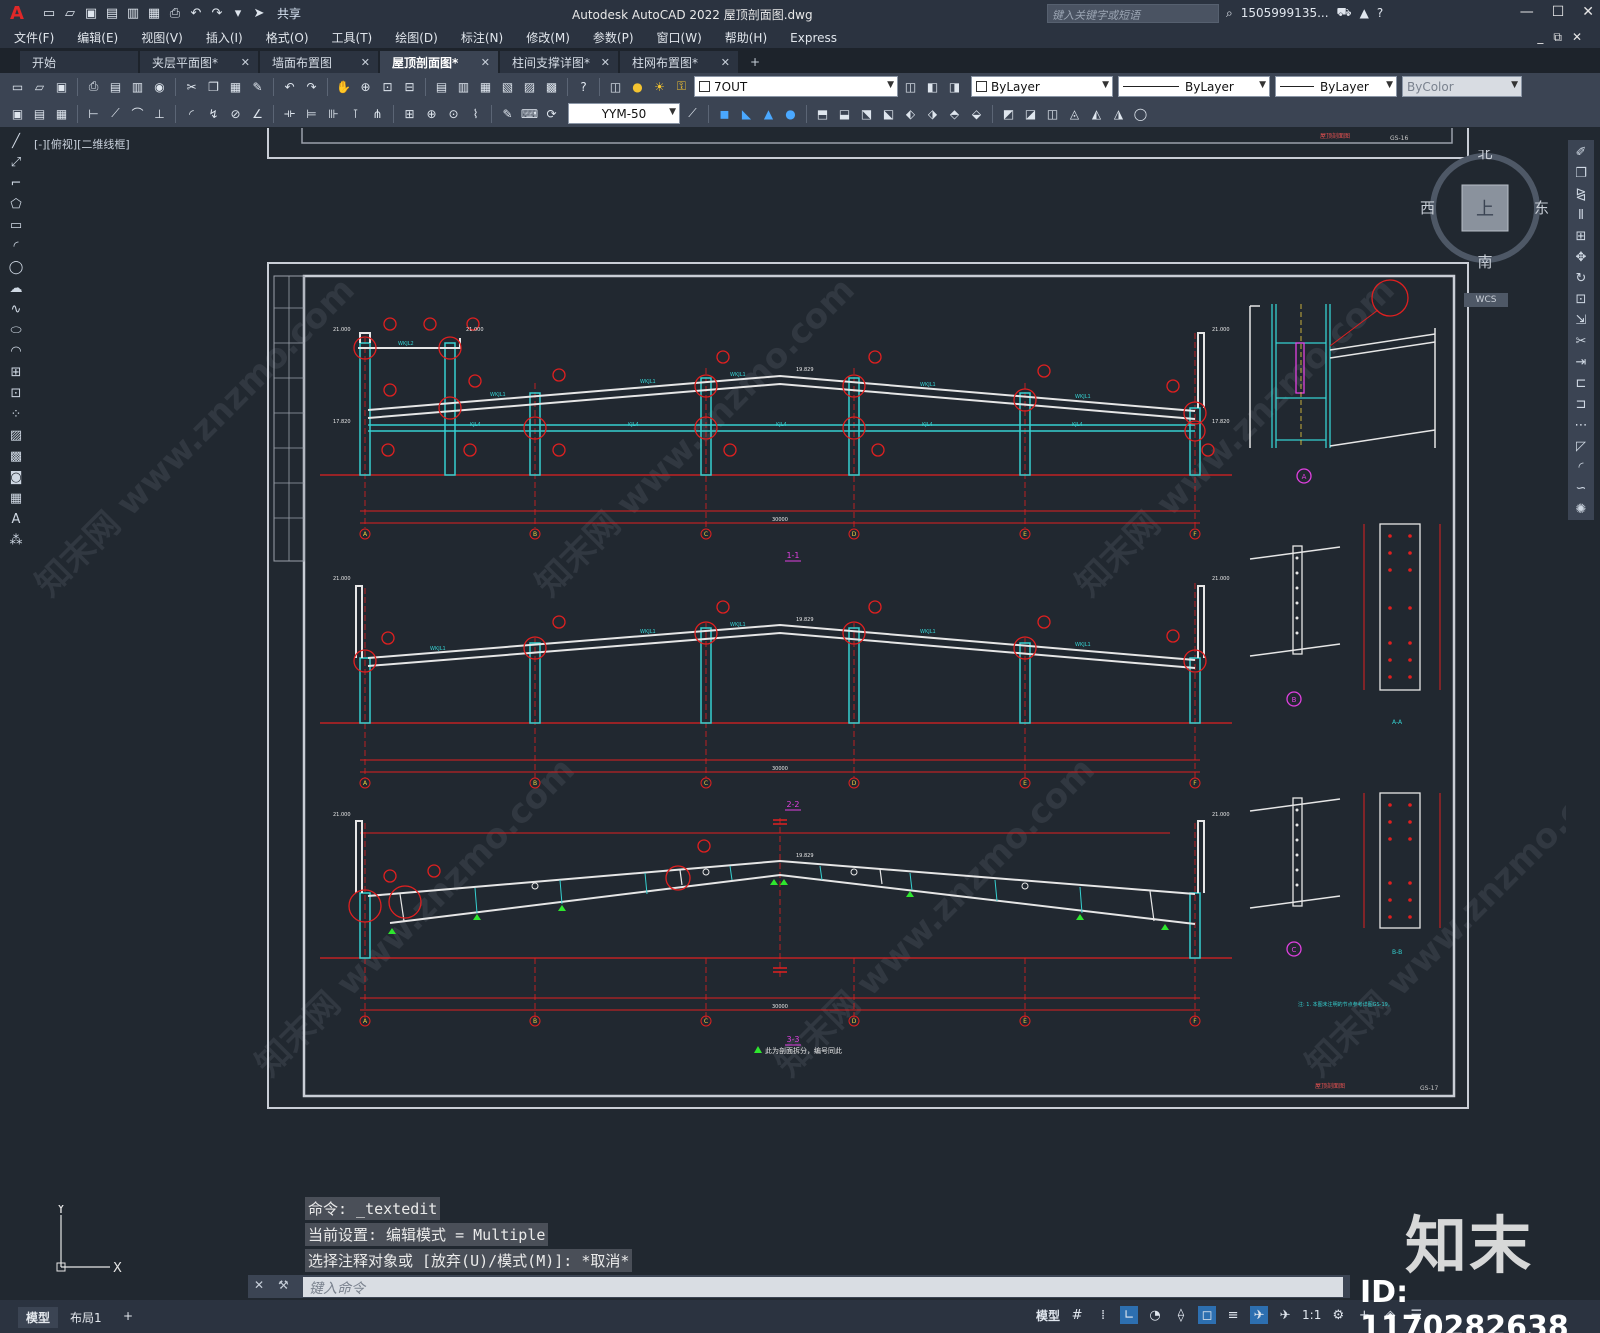 Image resolution: width=1600 pixels, height=1333 pixels. Describe the element at coordinates (1581, 236) in the screenshot. I see `array-icon: ⊞` at that location.